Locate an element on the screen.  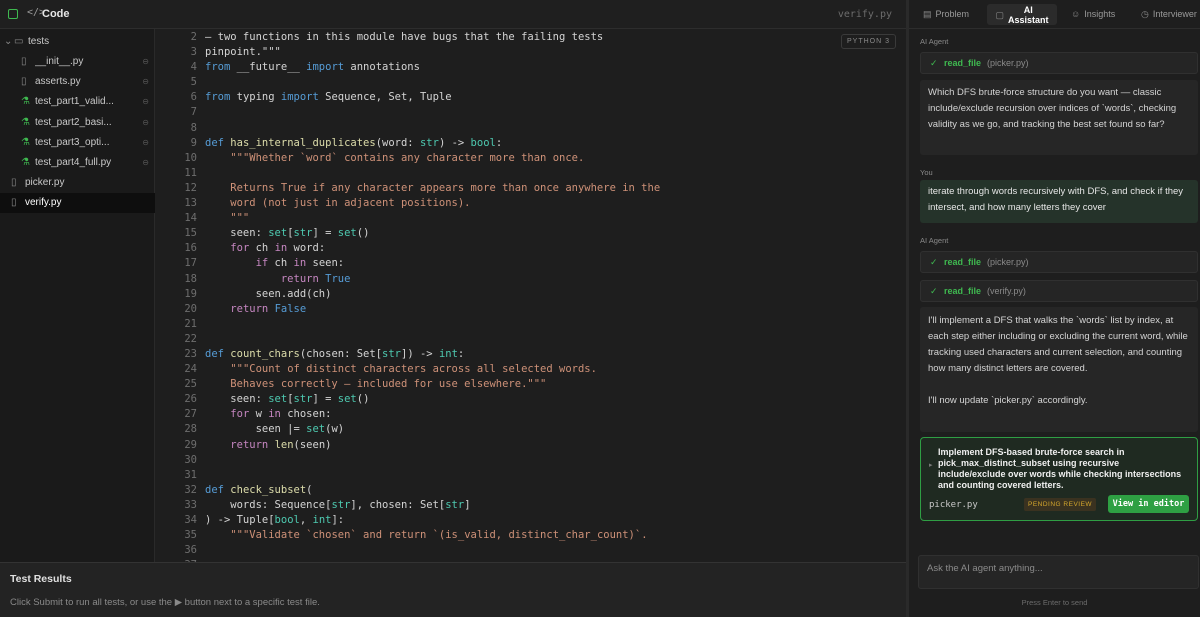
tab-ai-assistant: ▢ AI Assistant is located at coordinates (1022, 14).